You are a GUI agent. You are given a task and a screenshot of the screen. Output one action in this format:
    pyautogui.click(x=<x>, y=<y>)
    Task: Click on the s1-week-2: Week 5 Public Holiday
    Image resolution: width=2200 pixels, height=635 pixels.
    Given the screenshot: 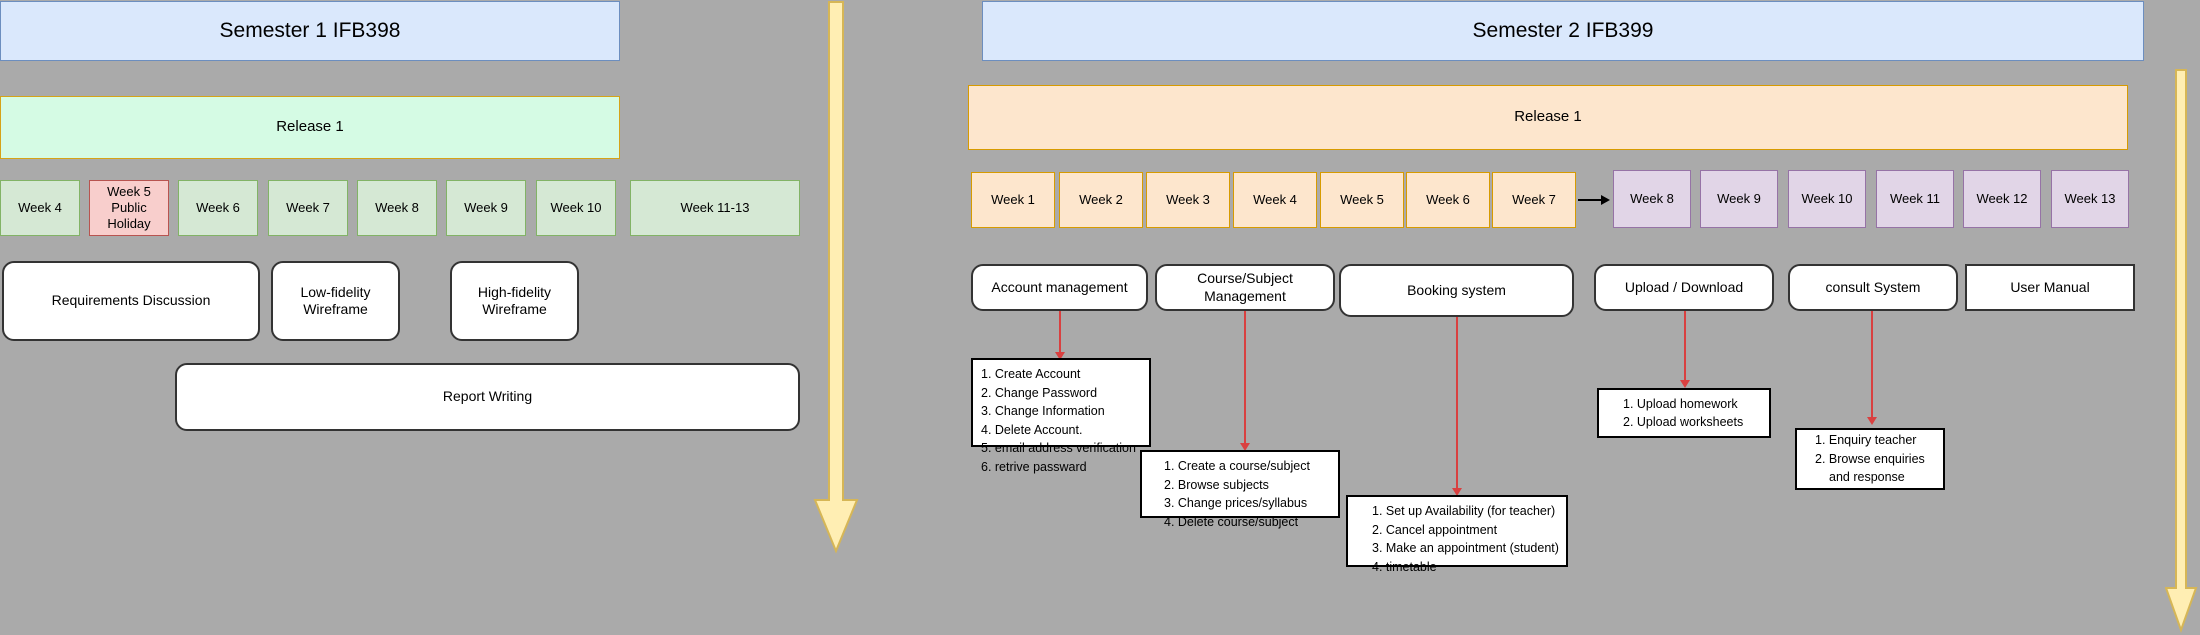 What is the action you would take?
    pyautogui.click(x=129, y=208)
    